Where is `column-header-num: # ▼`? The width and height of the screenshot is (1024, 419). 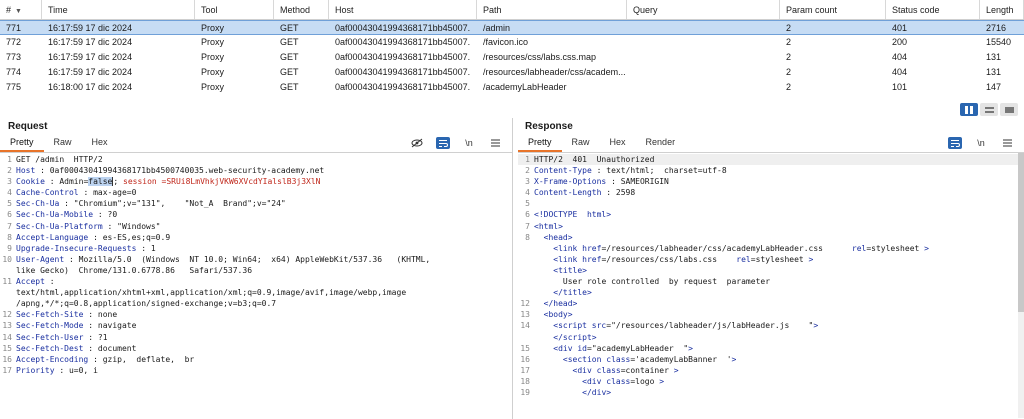
column-header-num: # ▼ is located at coordinates (21, 9).